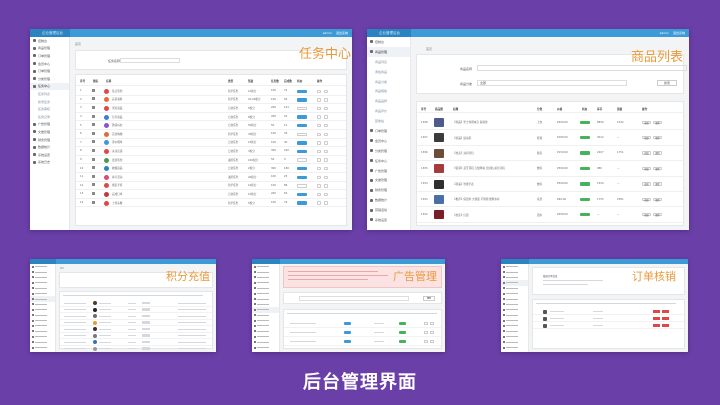  Describe the element at coordinates (552, 83) in the screenshot. I see `category-select: 全部` at that location.